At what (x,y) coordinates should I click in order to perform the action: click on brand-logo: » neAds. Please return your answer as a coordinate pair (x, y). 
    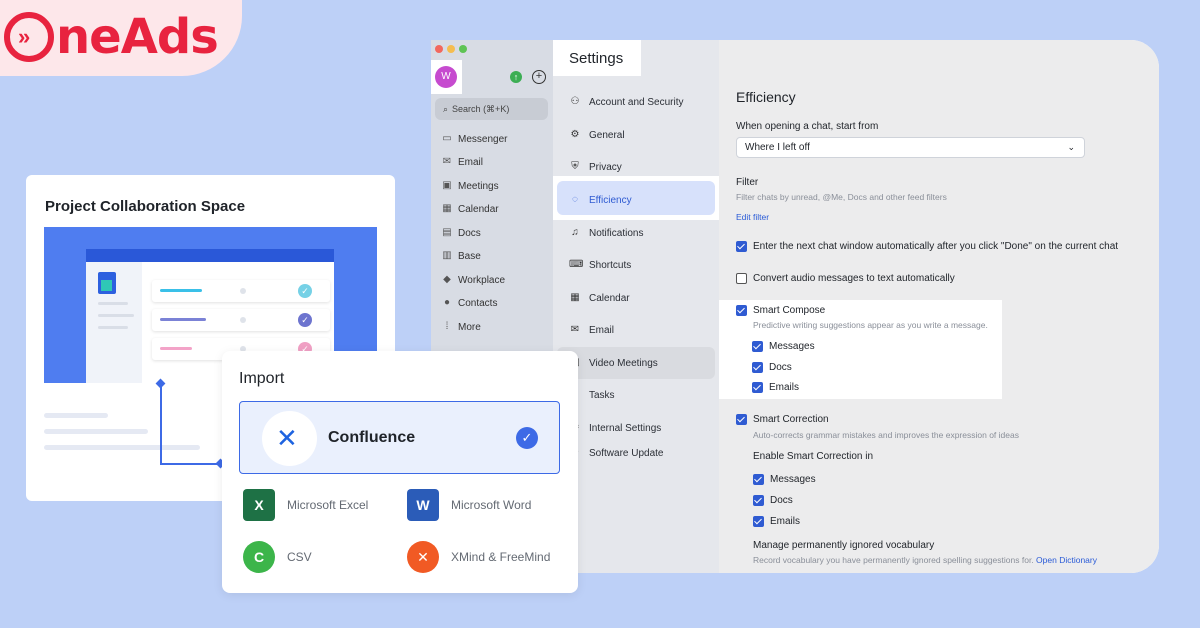
    Looking at the image, I should click on (111, 37).